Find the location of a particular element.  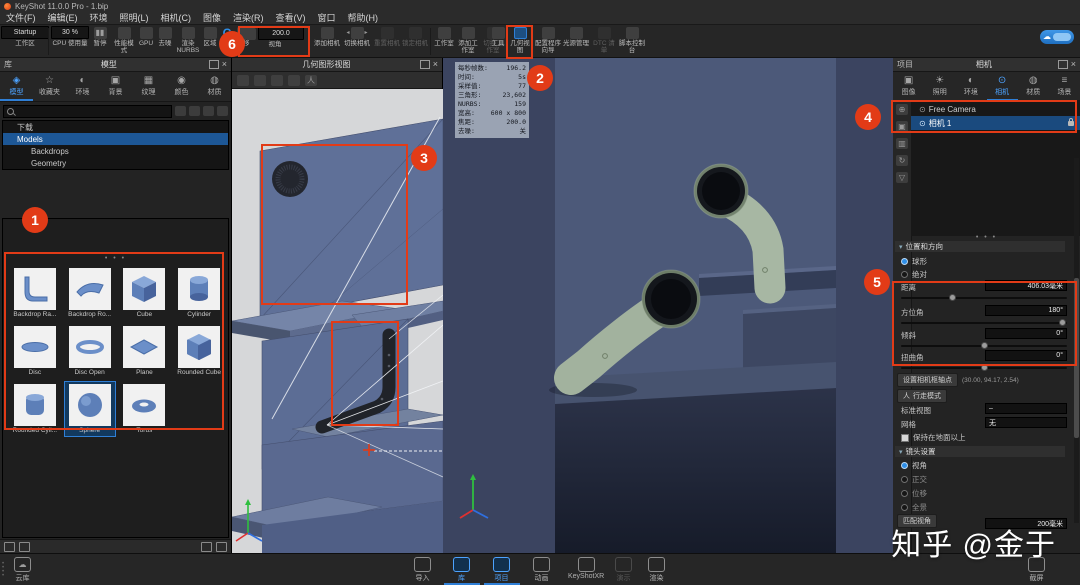

menu-render: 渲染(R) is located at coordinates (248, 18).